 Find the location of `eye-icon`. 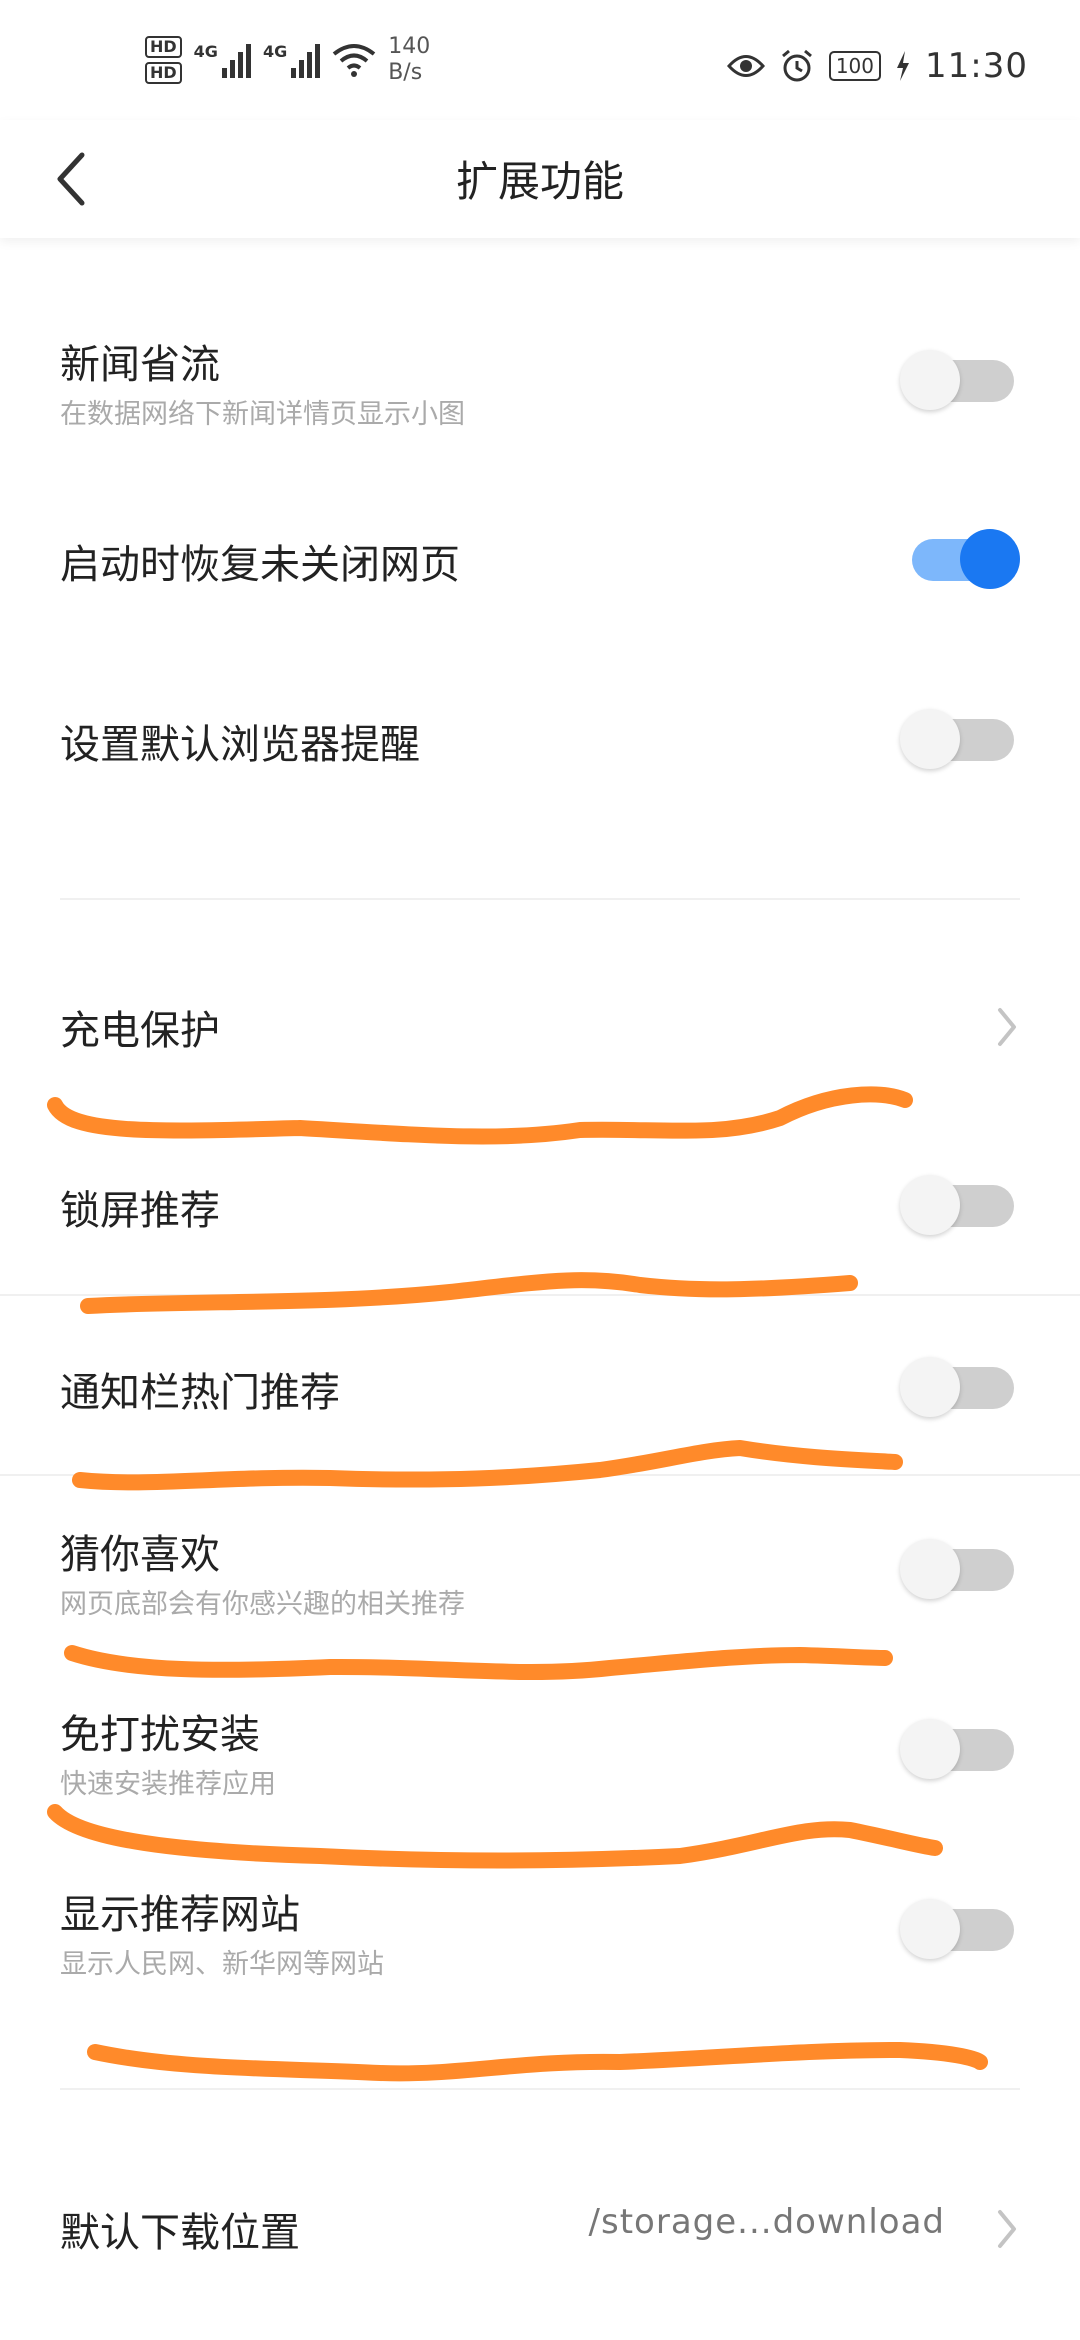

eye-icon is located at coordinates (745, 66).